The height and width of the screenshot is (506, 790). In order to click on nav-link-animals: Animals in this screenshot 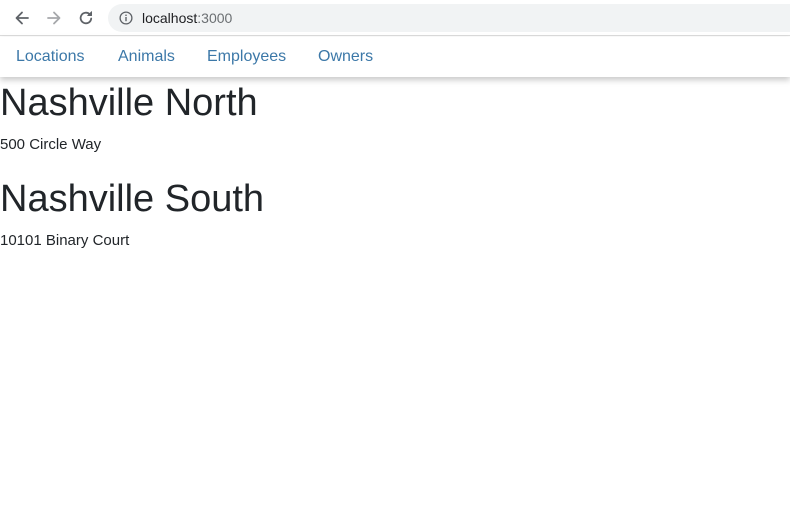, I will do `click(146, 57)`.